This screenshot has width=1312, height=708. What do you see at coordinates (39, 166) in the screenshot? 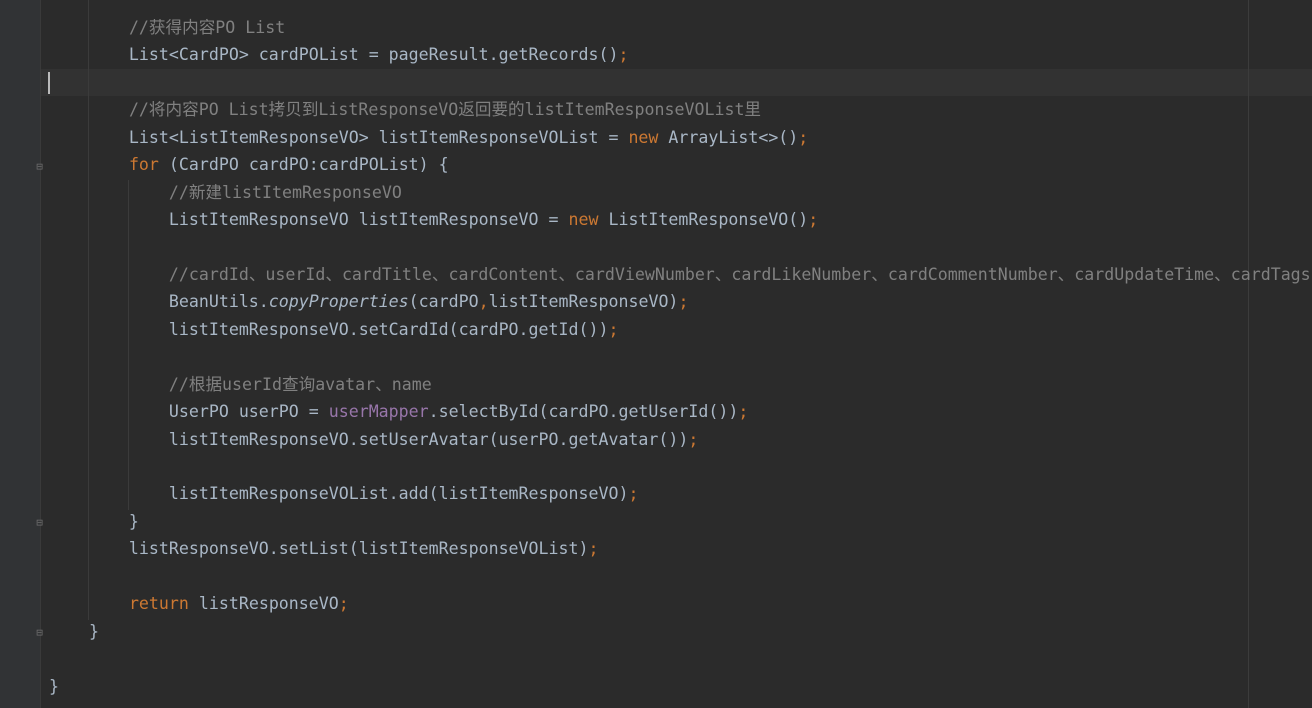
I see `fold-open-icon: ⊟` at bounding box center [39, 166].